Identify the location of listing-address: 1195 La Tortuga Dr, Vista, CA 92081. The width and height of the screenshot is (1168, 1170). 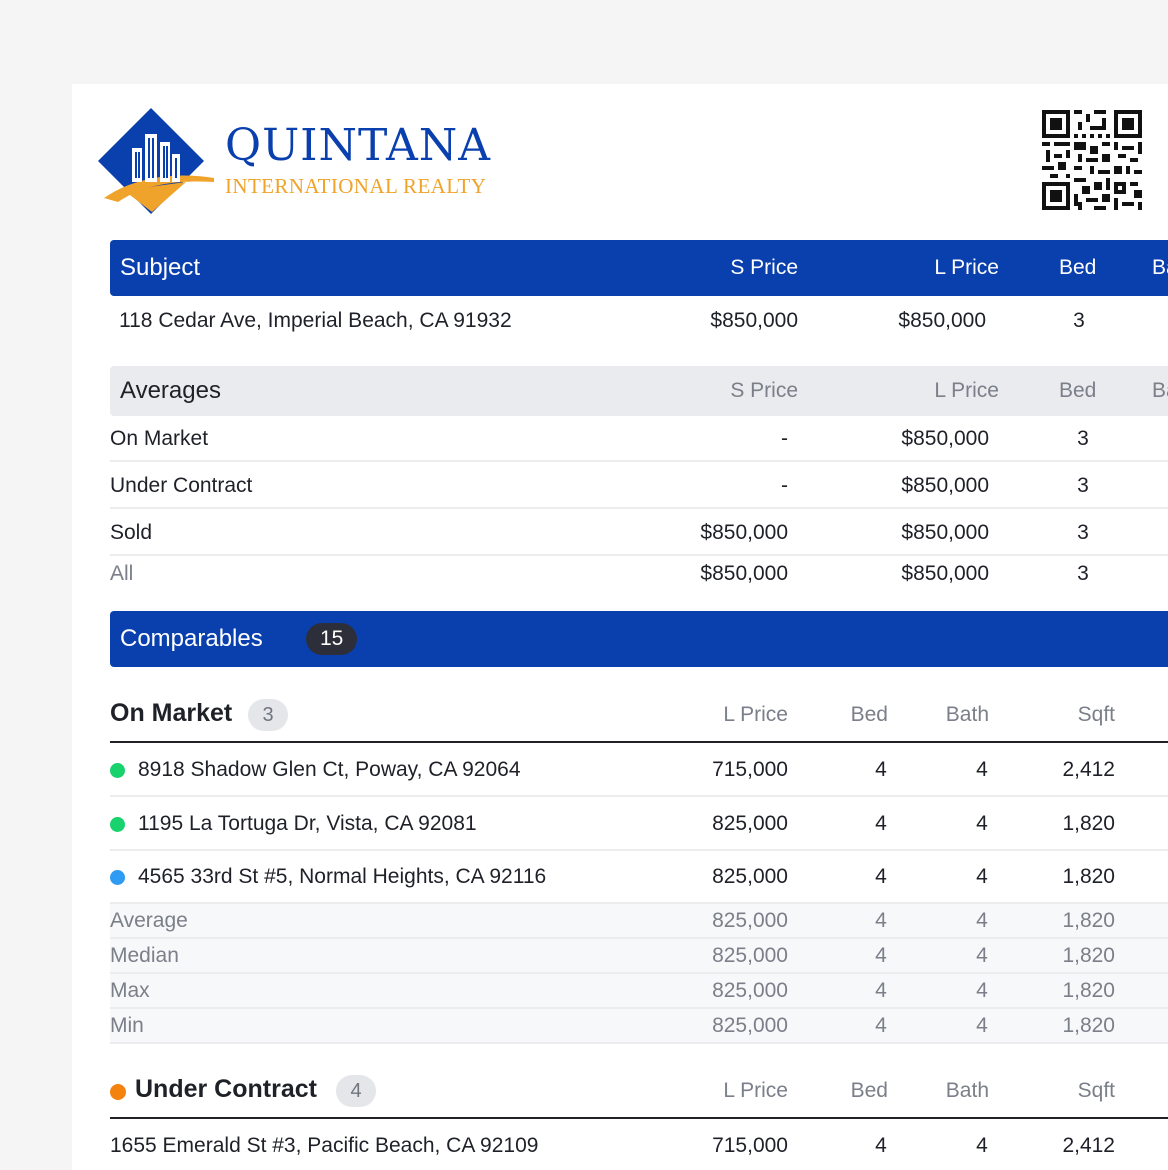
(307, 823).